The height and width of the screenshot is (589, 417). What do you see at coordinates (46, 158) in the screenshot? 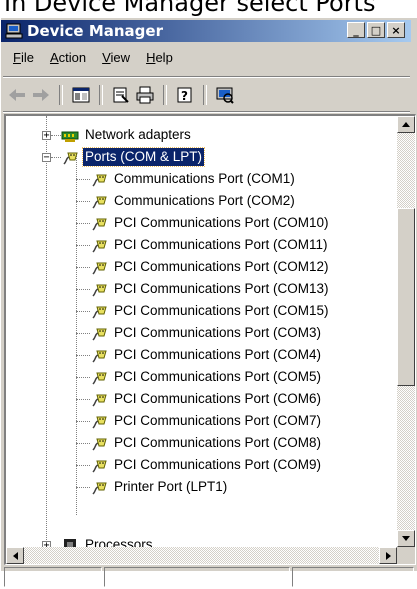
I see `collapse-ports: −` at bounding box center [46, 158].